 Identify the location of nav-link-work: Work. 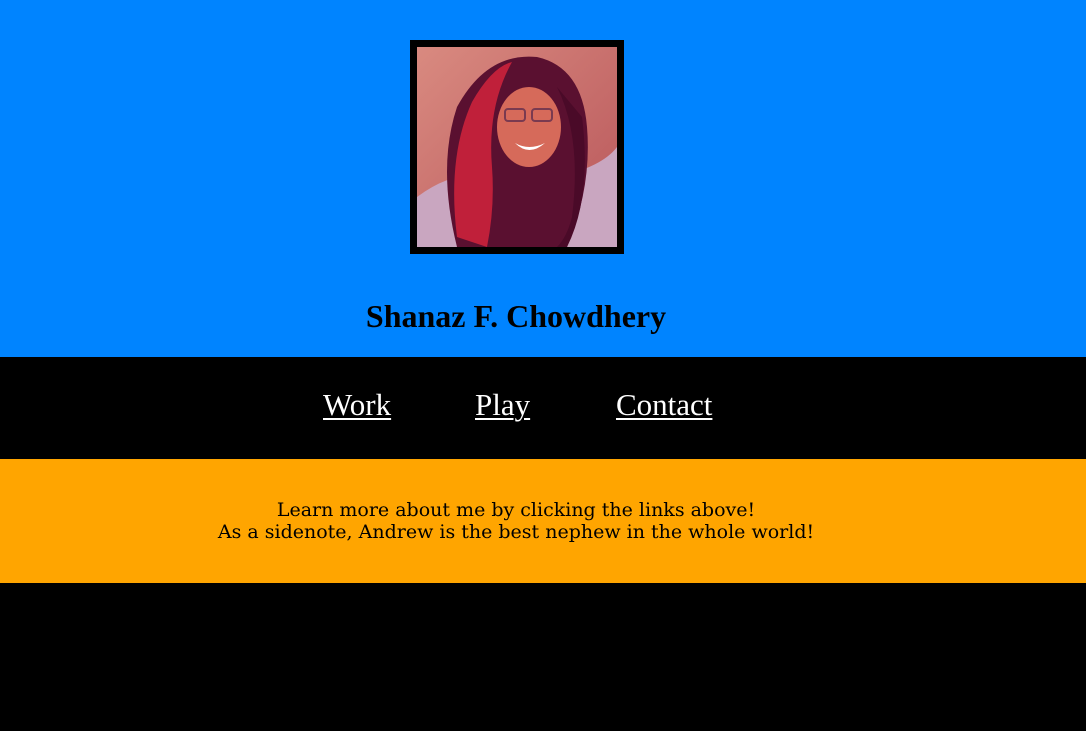
(357, 405).